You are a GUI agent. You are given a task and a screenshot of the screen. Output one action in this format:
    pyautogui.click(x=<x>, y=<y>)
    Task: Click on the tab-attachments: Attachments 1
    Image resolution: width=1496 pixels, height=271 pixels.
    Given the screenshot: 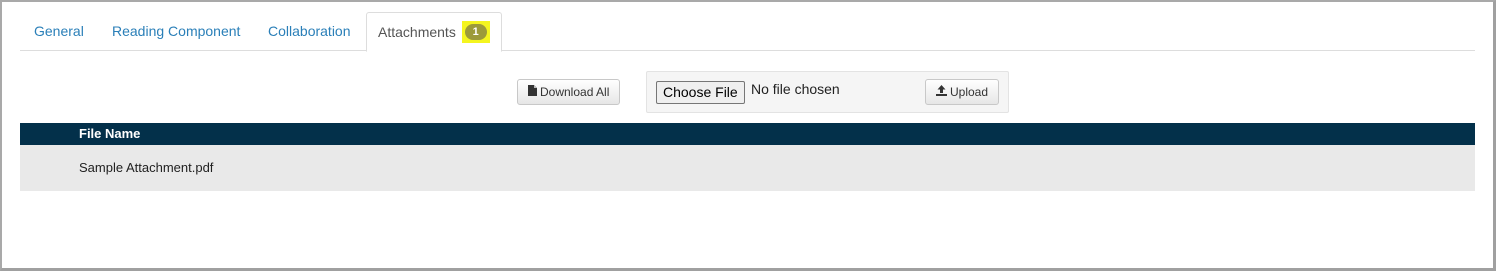 What is the action you would take?
    pyautogui.click(x=434, y=32)
    